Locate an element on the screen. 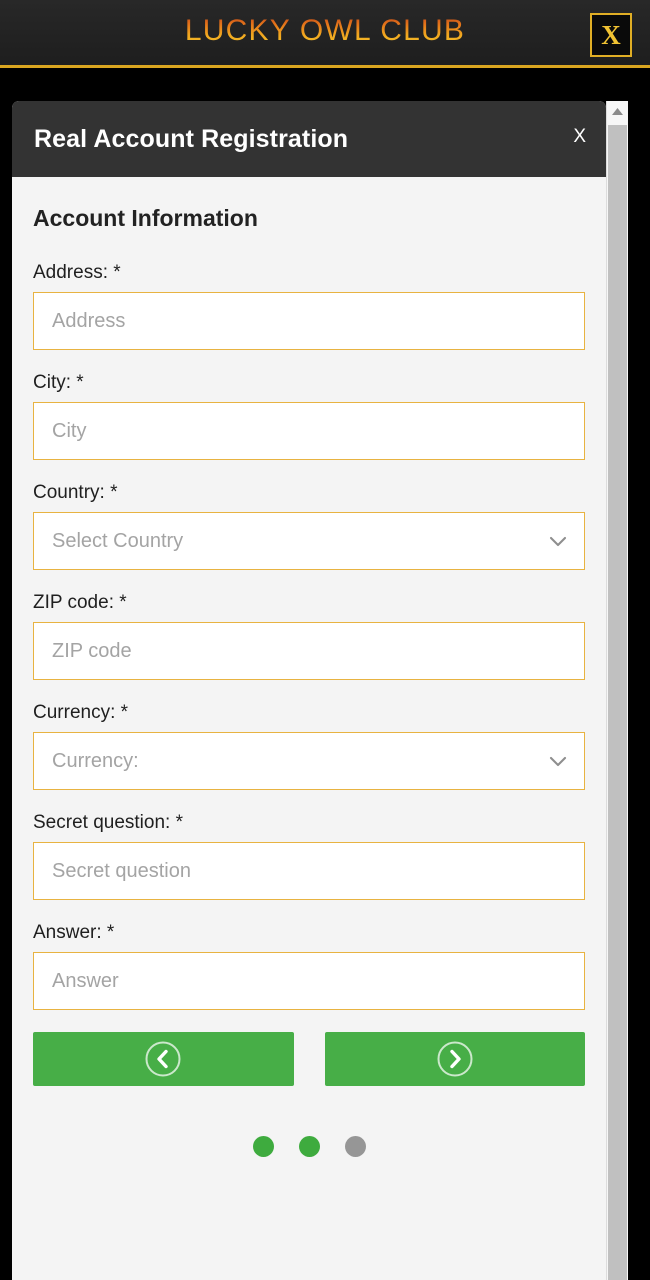 The height and width of the screenshot is (1280, 650). brand-logo: LUCKY OWL CLUB is located at coordinates (325, 31).